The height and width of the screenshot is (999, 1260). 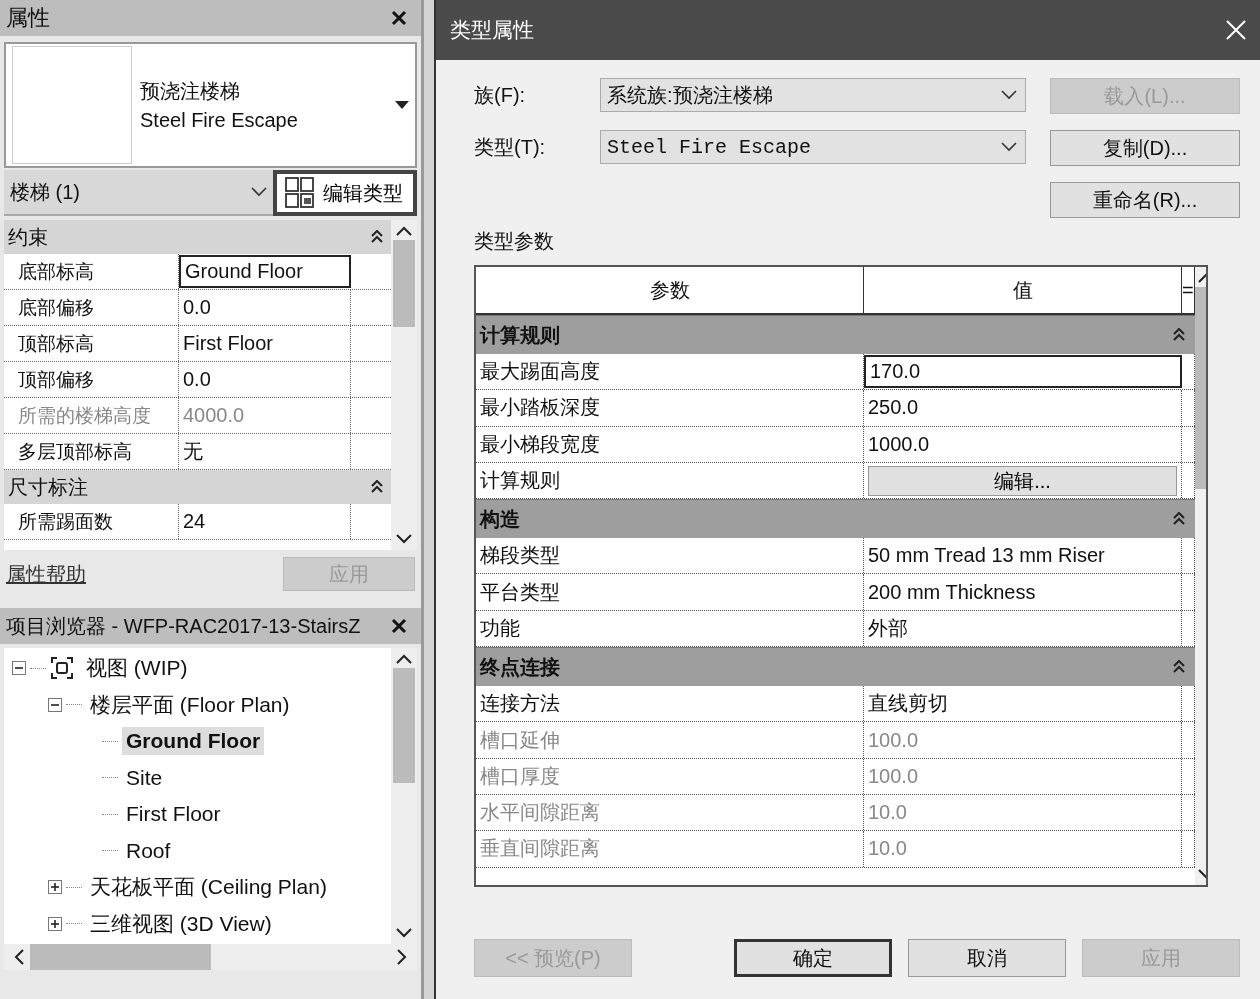 I want to click on scroll-right-icon, so click(x=402, y=957).